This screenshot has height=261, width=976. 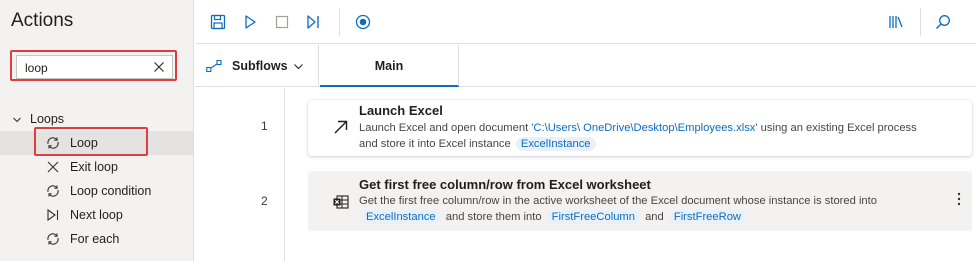 I want to click on subflows-dropdown: Subflows, so click(x=257, y=66).